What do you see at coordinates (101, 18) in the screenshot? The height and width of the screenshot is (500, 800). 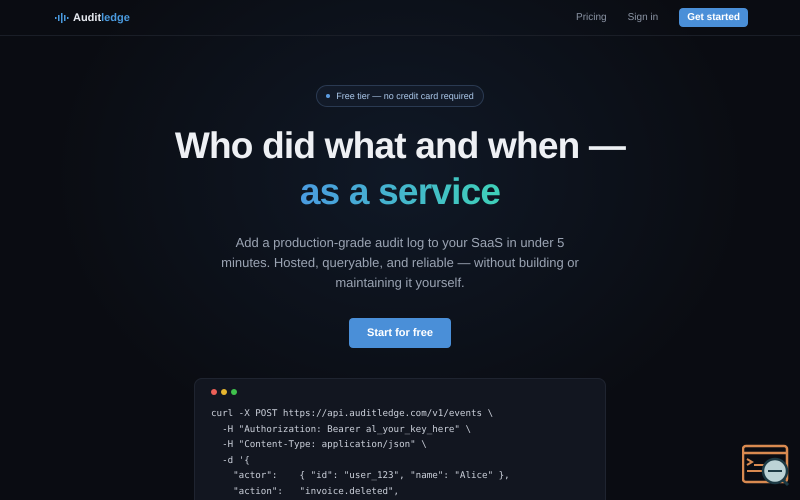 I see `logo-text: Auditledge` at bounding box center [101, 18].